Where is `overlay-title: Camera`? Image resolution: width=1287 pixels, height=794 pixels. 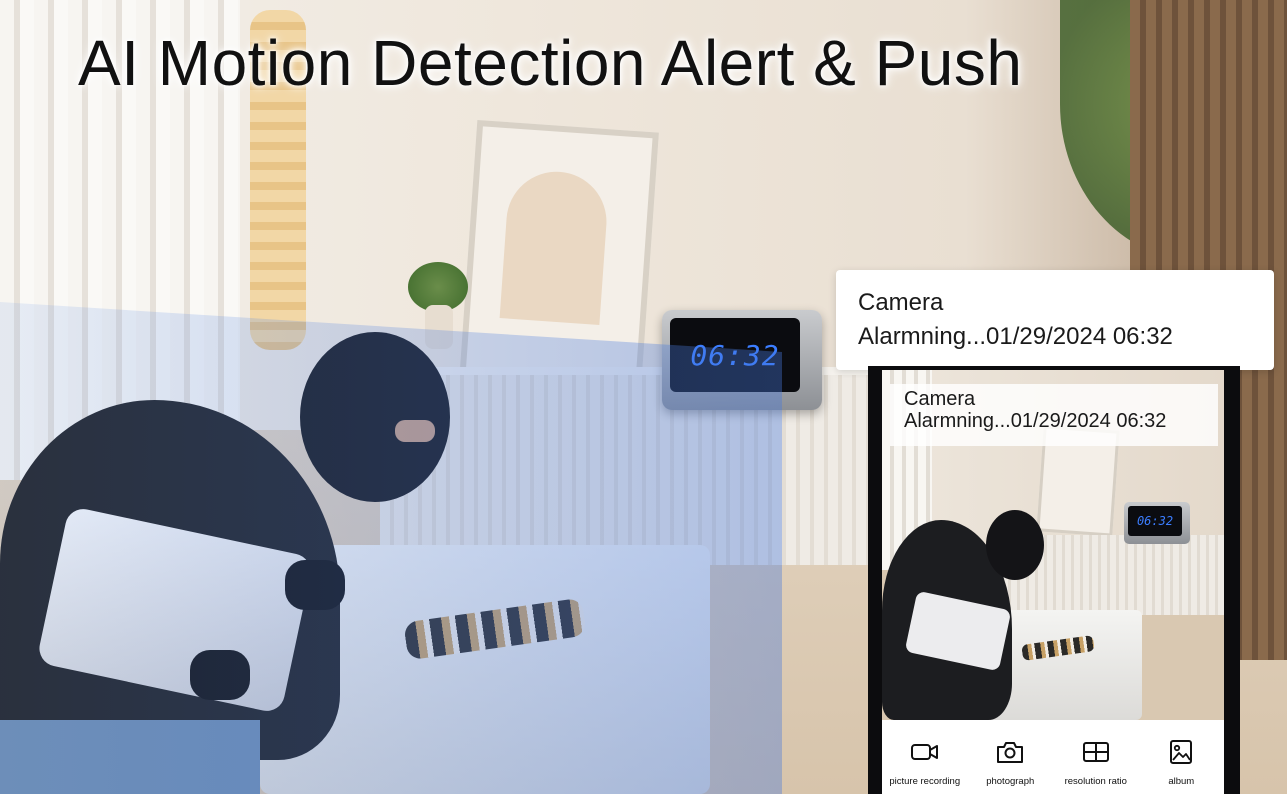 overlay-title: Camera is located at coordinates (940, 399).